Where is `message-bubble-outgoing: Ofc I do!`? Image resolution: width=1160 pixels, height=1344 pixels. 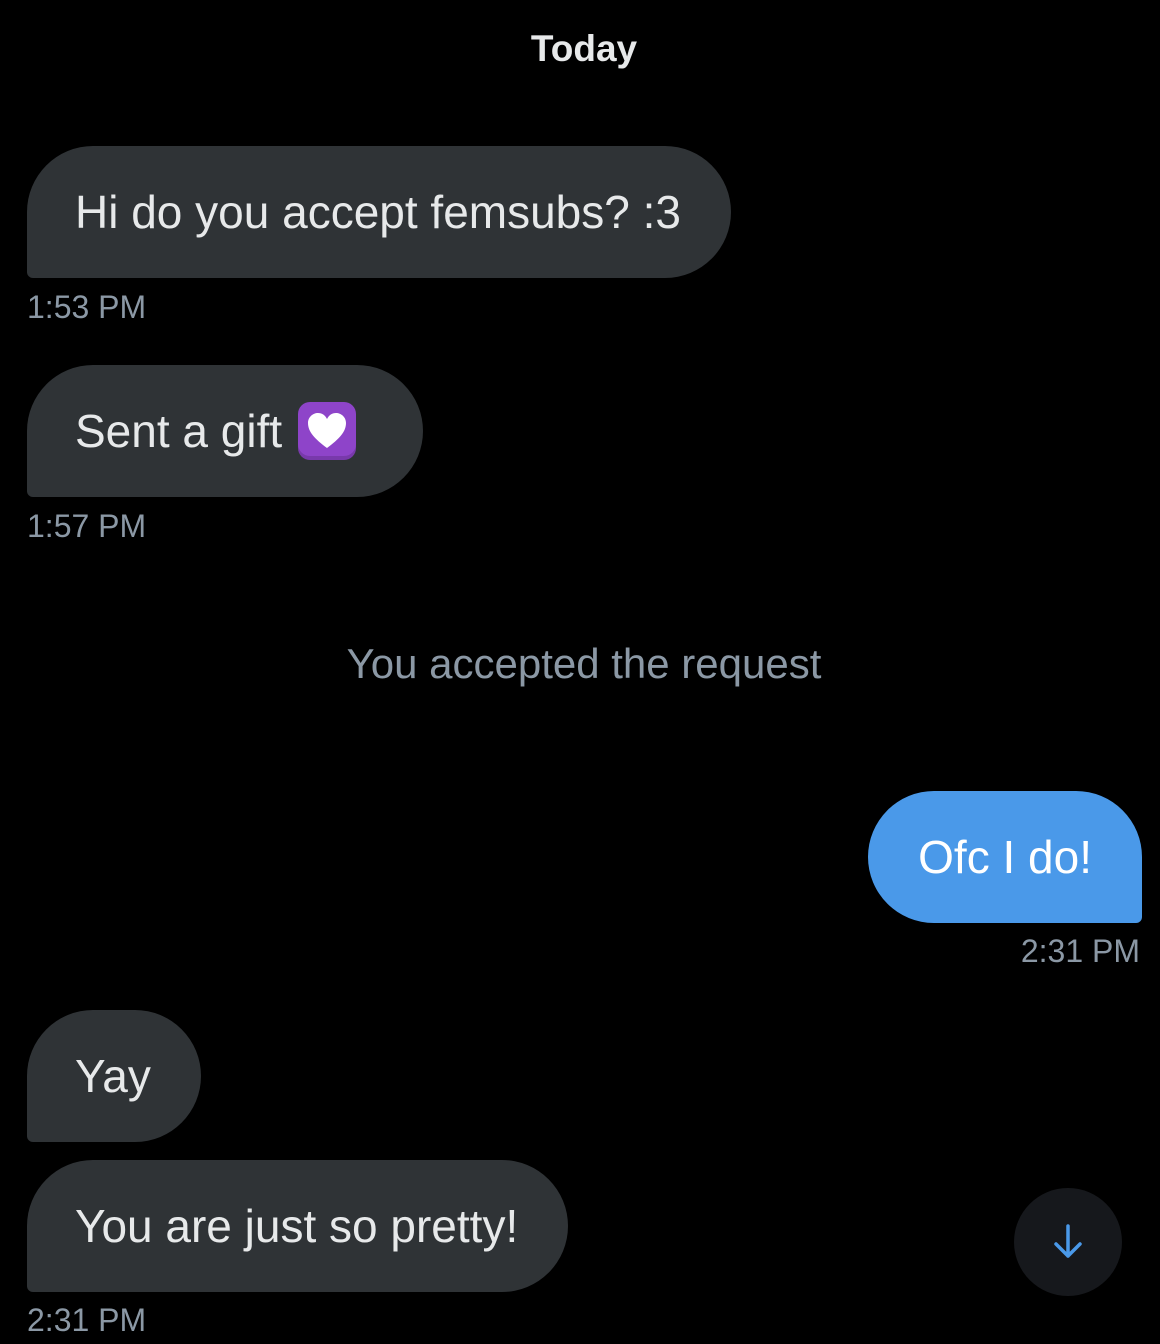 message-bubble-outgoing: Ofc I do! is located at coordinates (1005, 857).